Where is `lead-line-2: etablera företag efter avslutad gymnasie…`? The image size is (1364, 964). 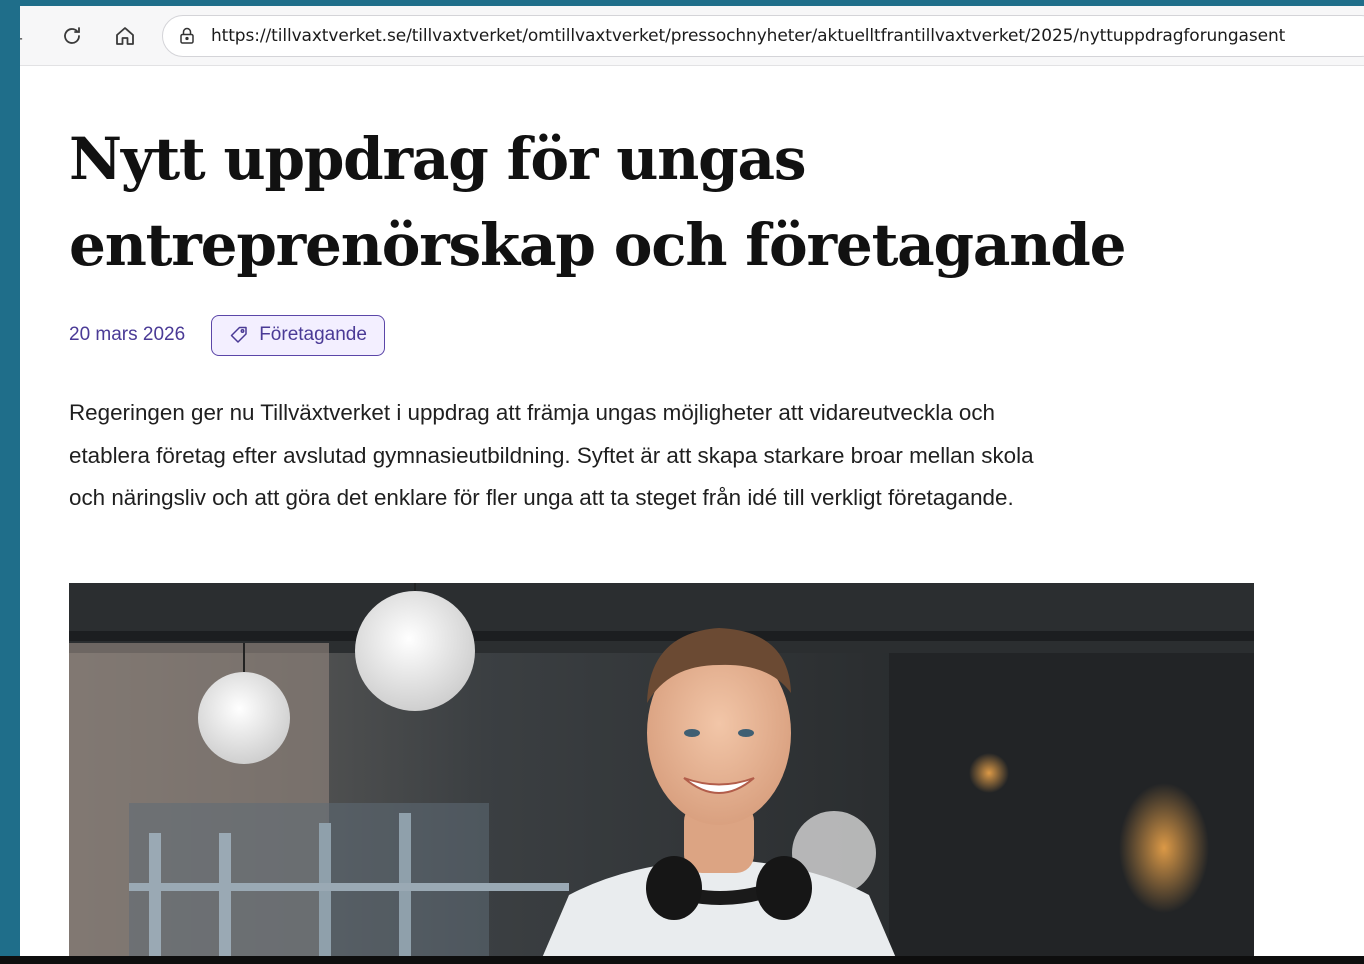
lead-line-2: etablera företag efter avslutad gymnasie… is located at coordinates (551, 455).